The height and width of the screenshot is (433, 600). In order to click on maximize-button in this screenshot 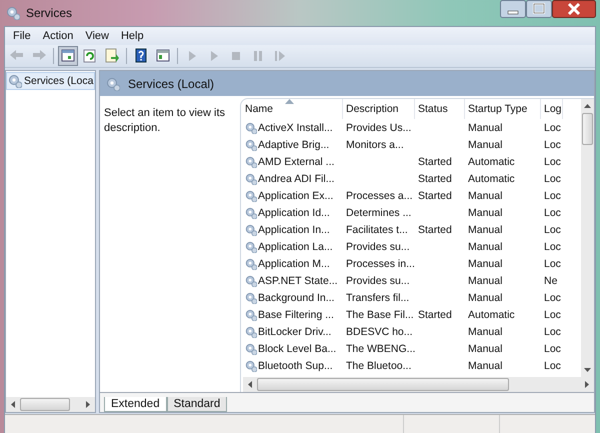, I will do `click(539, 9)`.